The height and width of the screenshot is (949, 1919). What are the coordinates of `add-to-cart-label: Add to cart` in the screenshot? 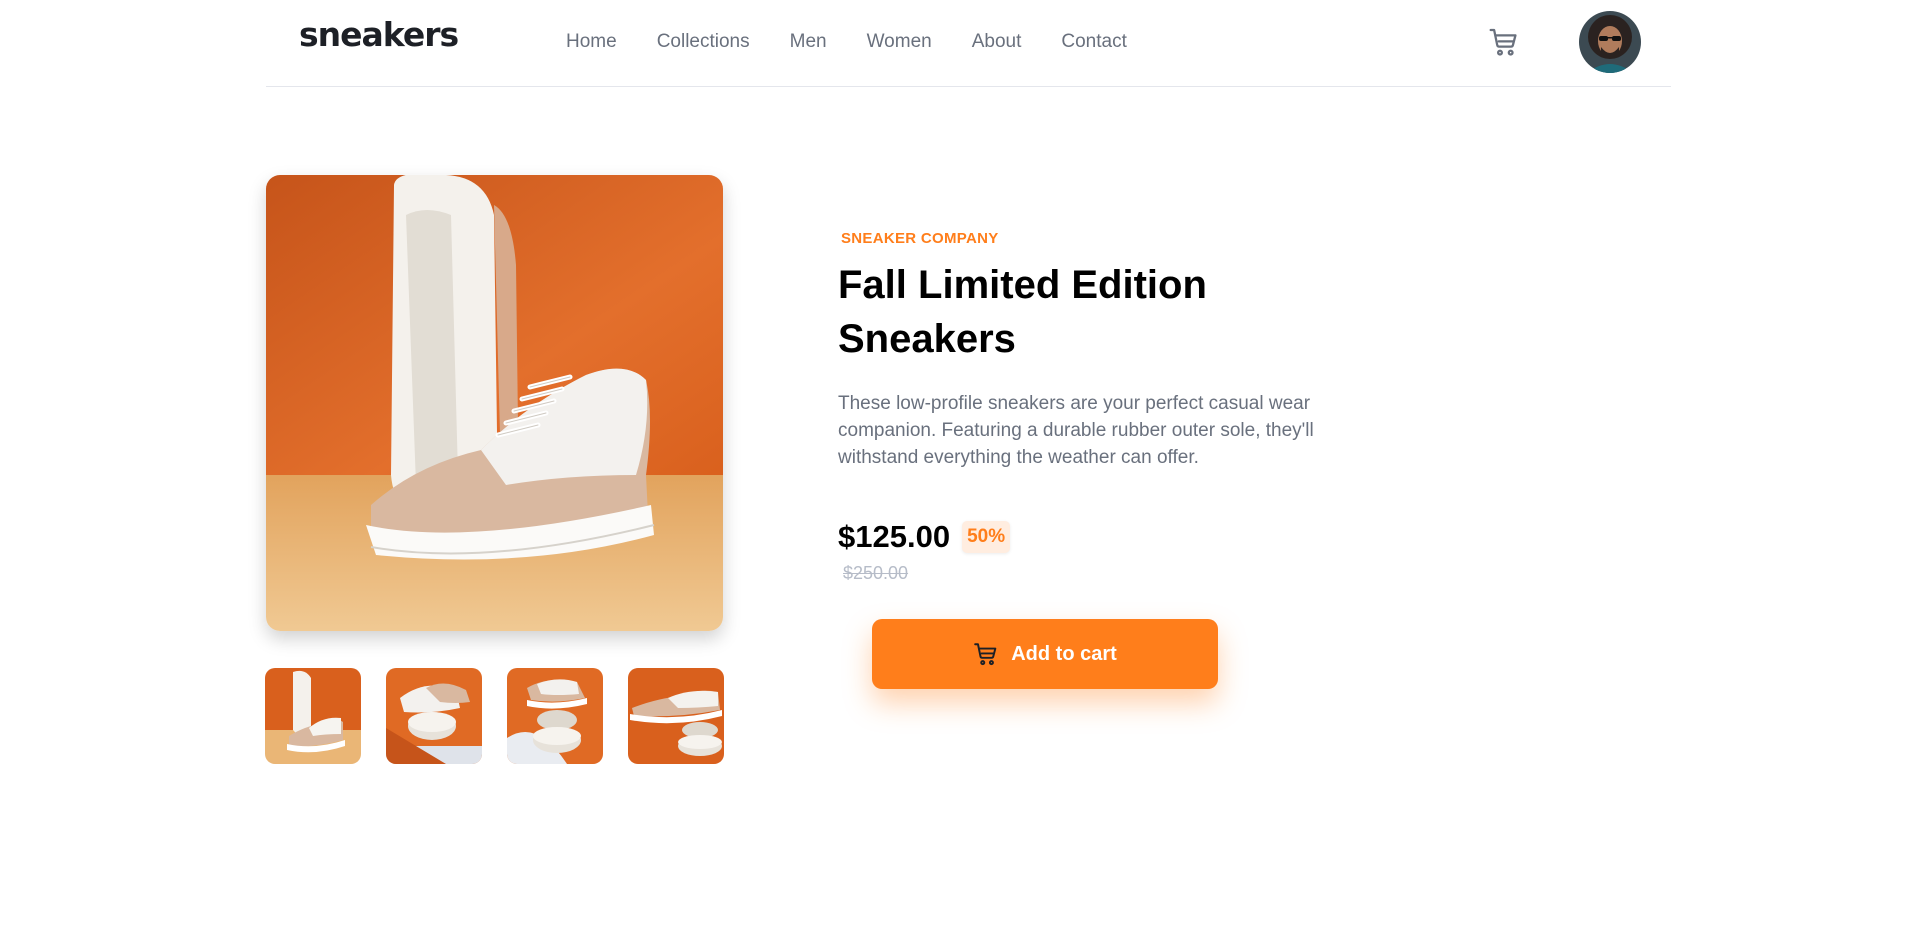 It's located at (1064, 653).